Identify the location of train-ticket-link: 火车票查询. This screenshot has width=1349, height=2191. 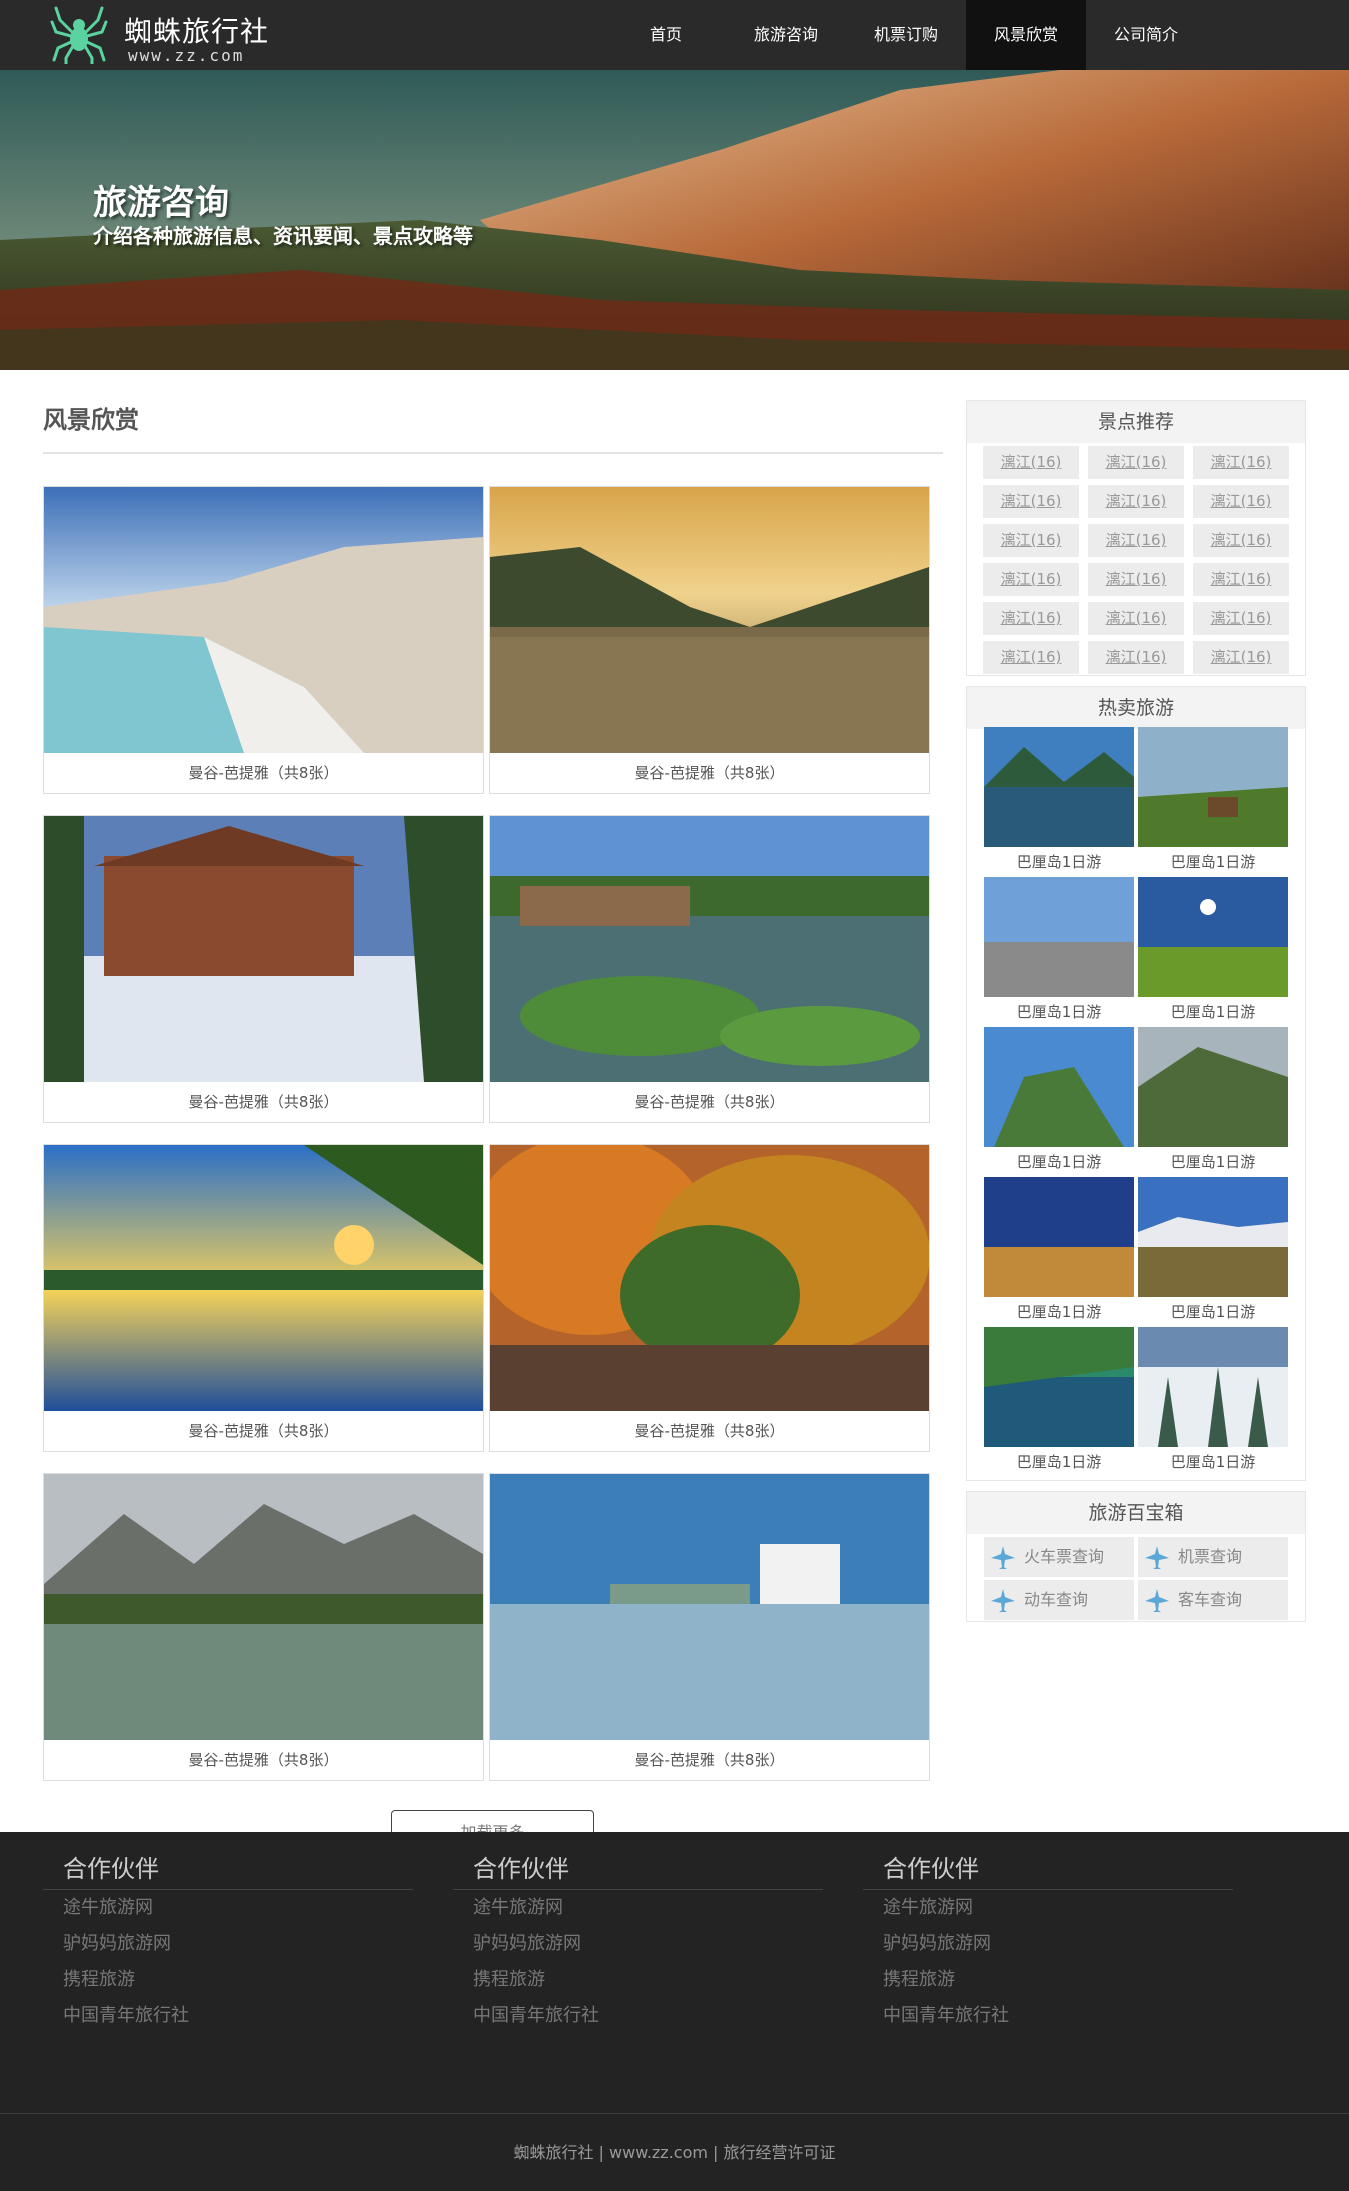
(1059, 1557).